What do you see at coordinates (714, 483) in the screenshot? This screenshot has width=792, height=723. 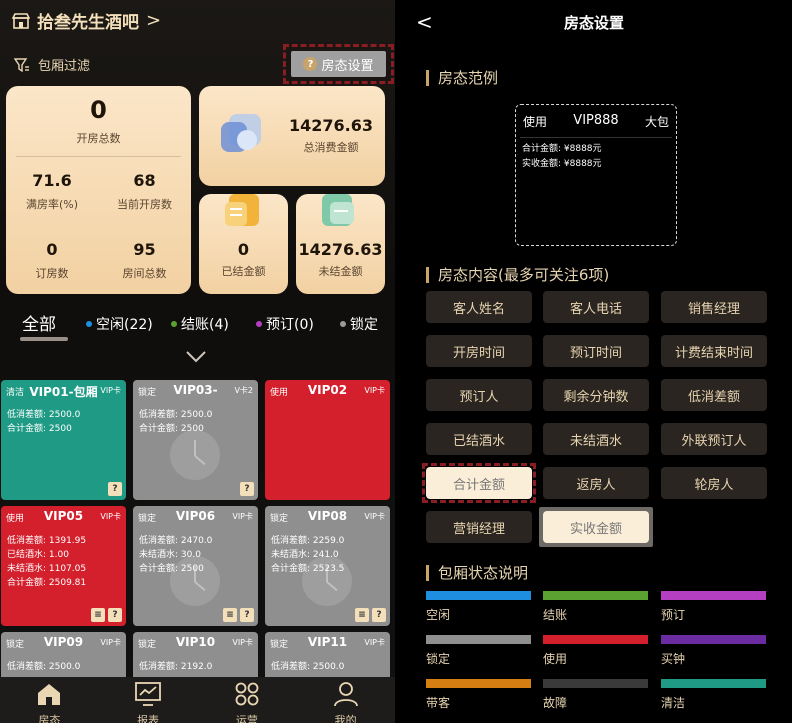 I see `content-chip: 轮房人` at bounding box center [714, 483].